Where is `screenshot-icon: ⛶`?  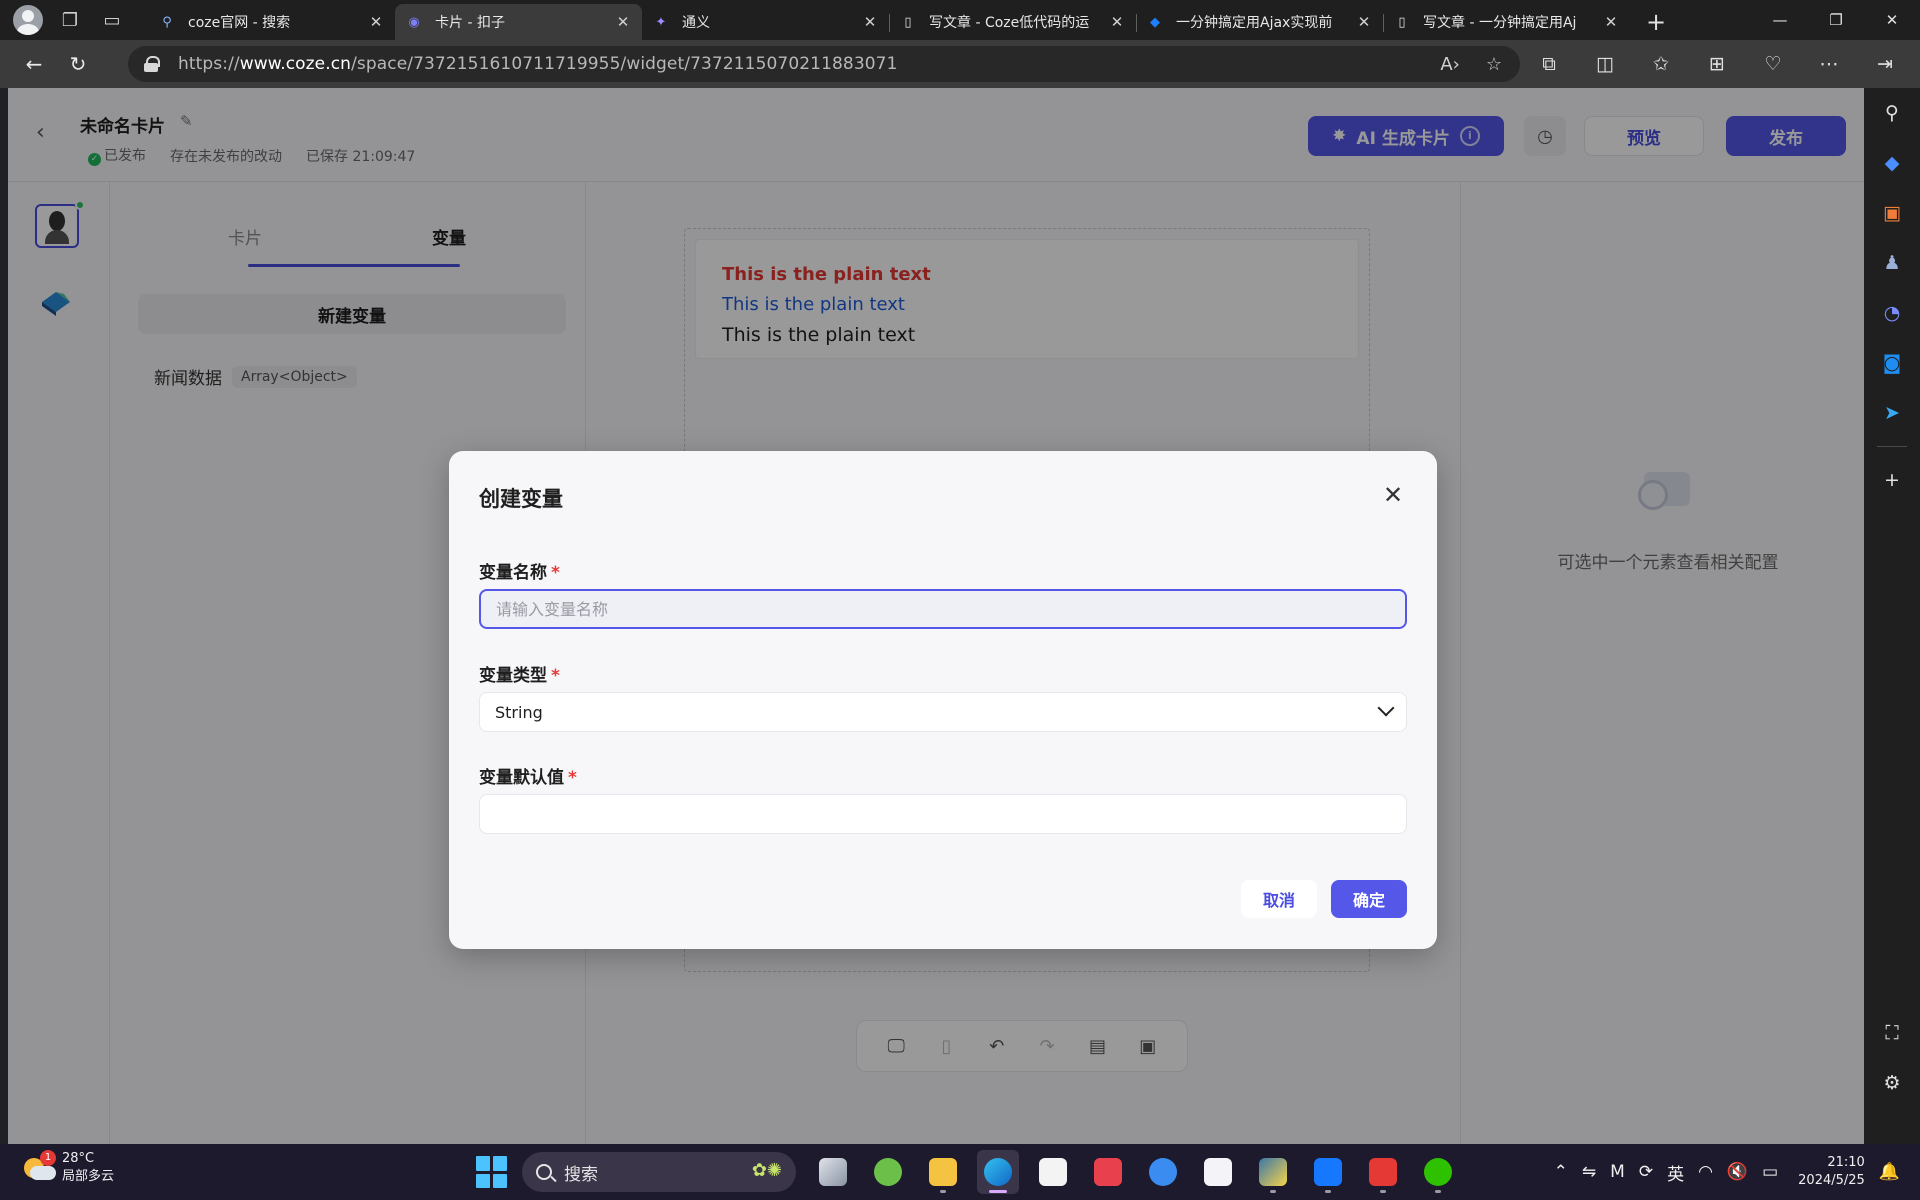 screenshot-icon: ⛶ is located at coordinates (1892, 1033).